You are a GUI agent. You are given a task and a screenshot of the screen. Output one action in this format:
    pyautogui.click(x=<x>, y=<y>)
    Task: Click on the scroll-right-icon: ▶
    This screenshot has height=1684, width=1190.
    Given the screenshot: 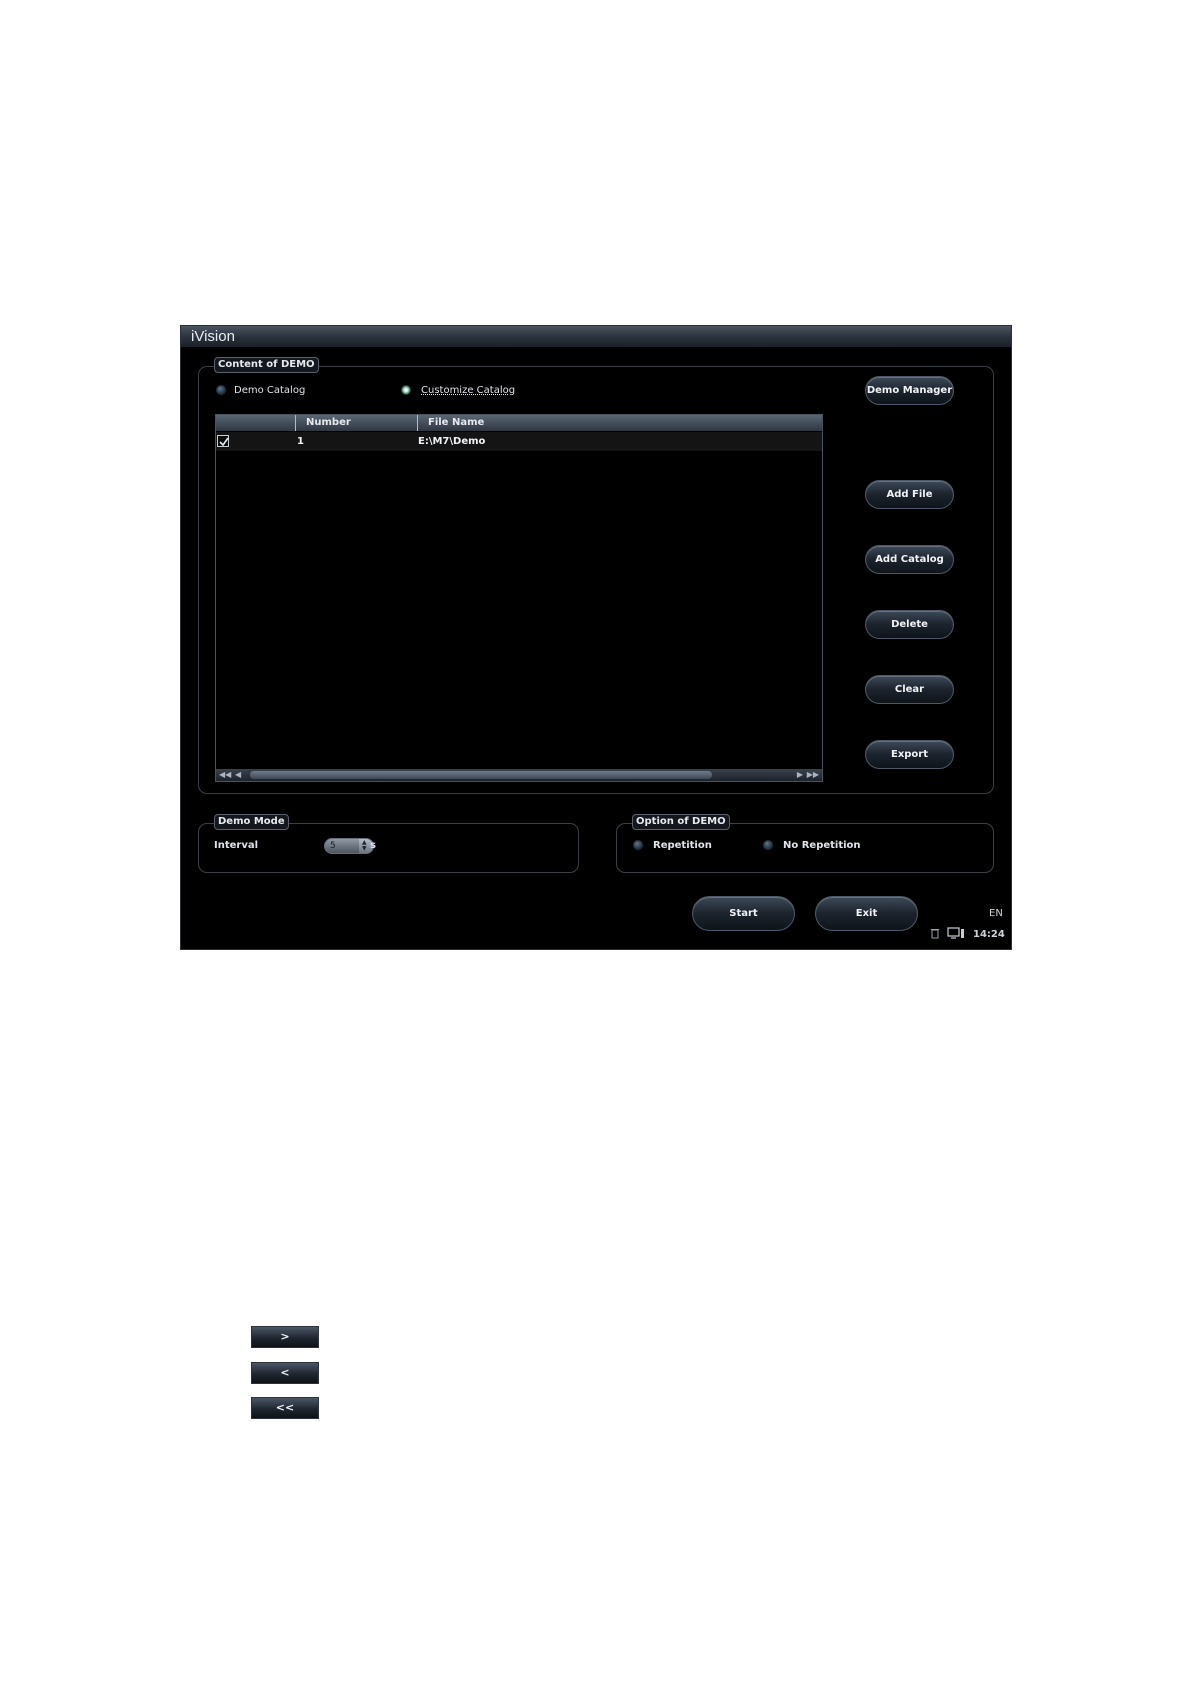 What is the action you would take?
    pyautogui.click(x=800, y=775)
    